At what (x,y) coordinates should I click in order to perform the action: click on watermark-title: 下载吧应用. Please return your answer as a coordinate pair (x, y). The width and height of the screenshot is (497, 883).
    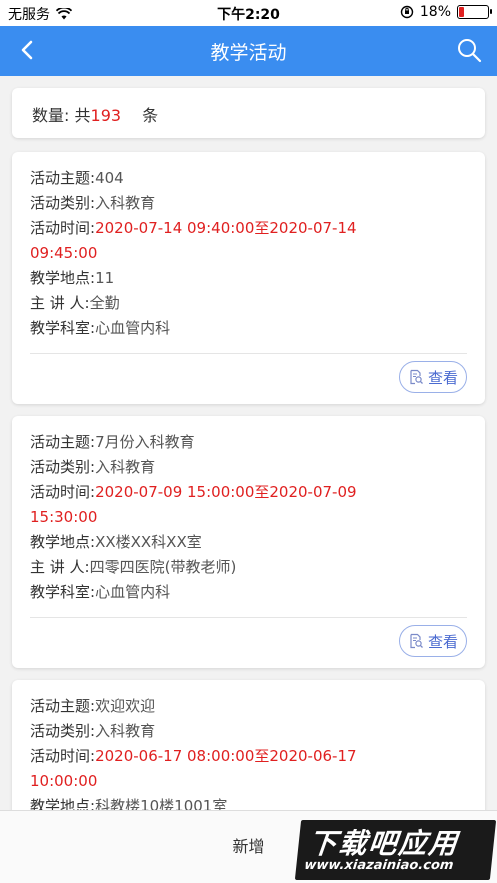
    Looking at the image, I should click on (383, 843).